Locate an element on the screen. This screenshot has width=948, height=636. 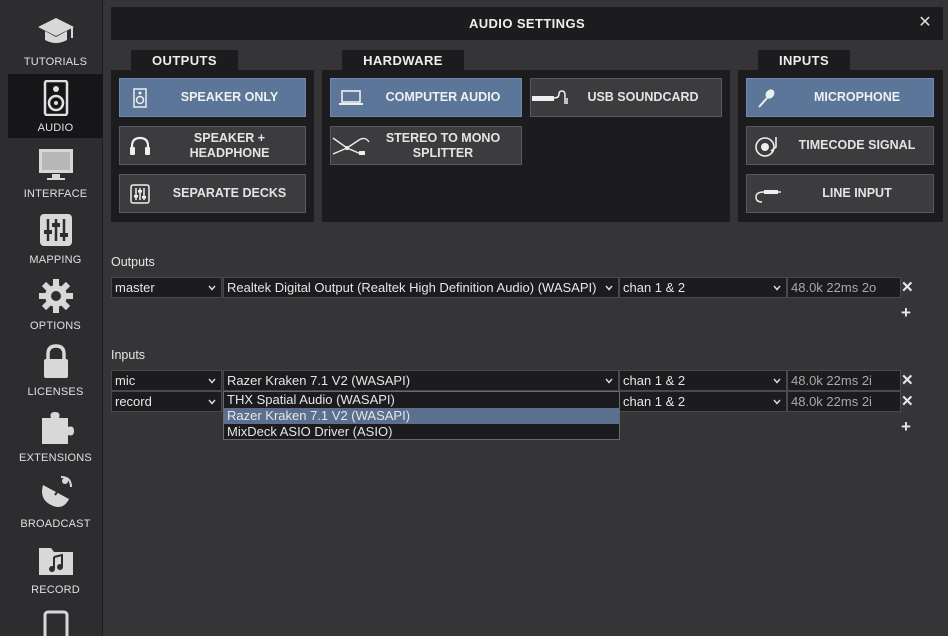
title-bar: AUDIO SETTINGS ✕ is located at coordinates (527, 23).